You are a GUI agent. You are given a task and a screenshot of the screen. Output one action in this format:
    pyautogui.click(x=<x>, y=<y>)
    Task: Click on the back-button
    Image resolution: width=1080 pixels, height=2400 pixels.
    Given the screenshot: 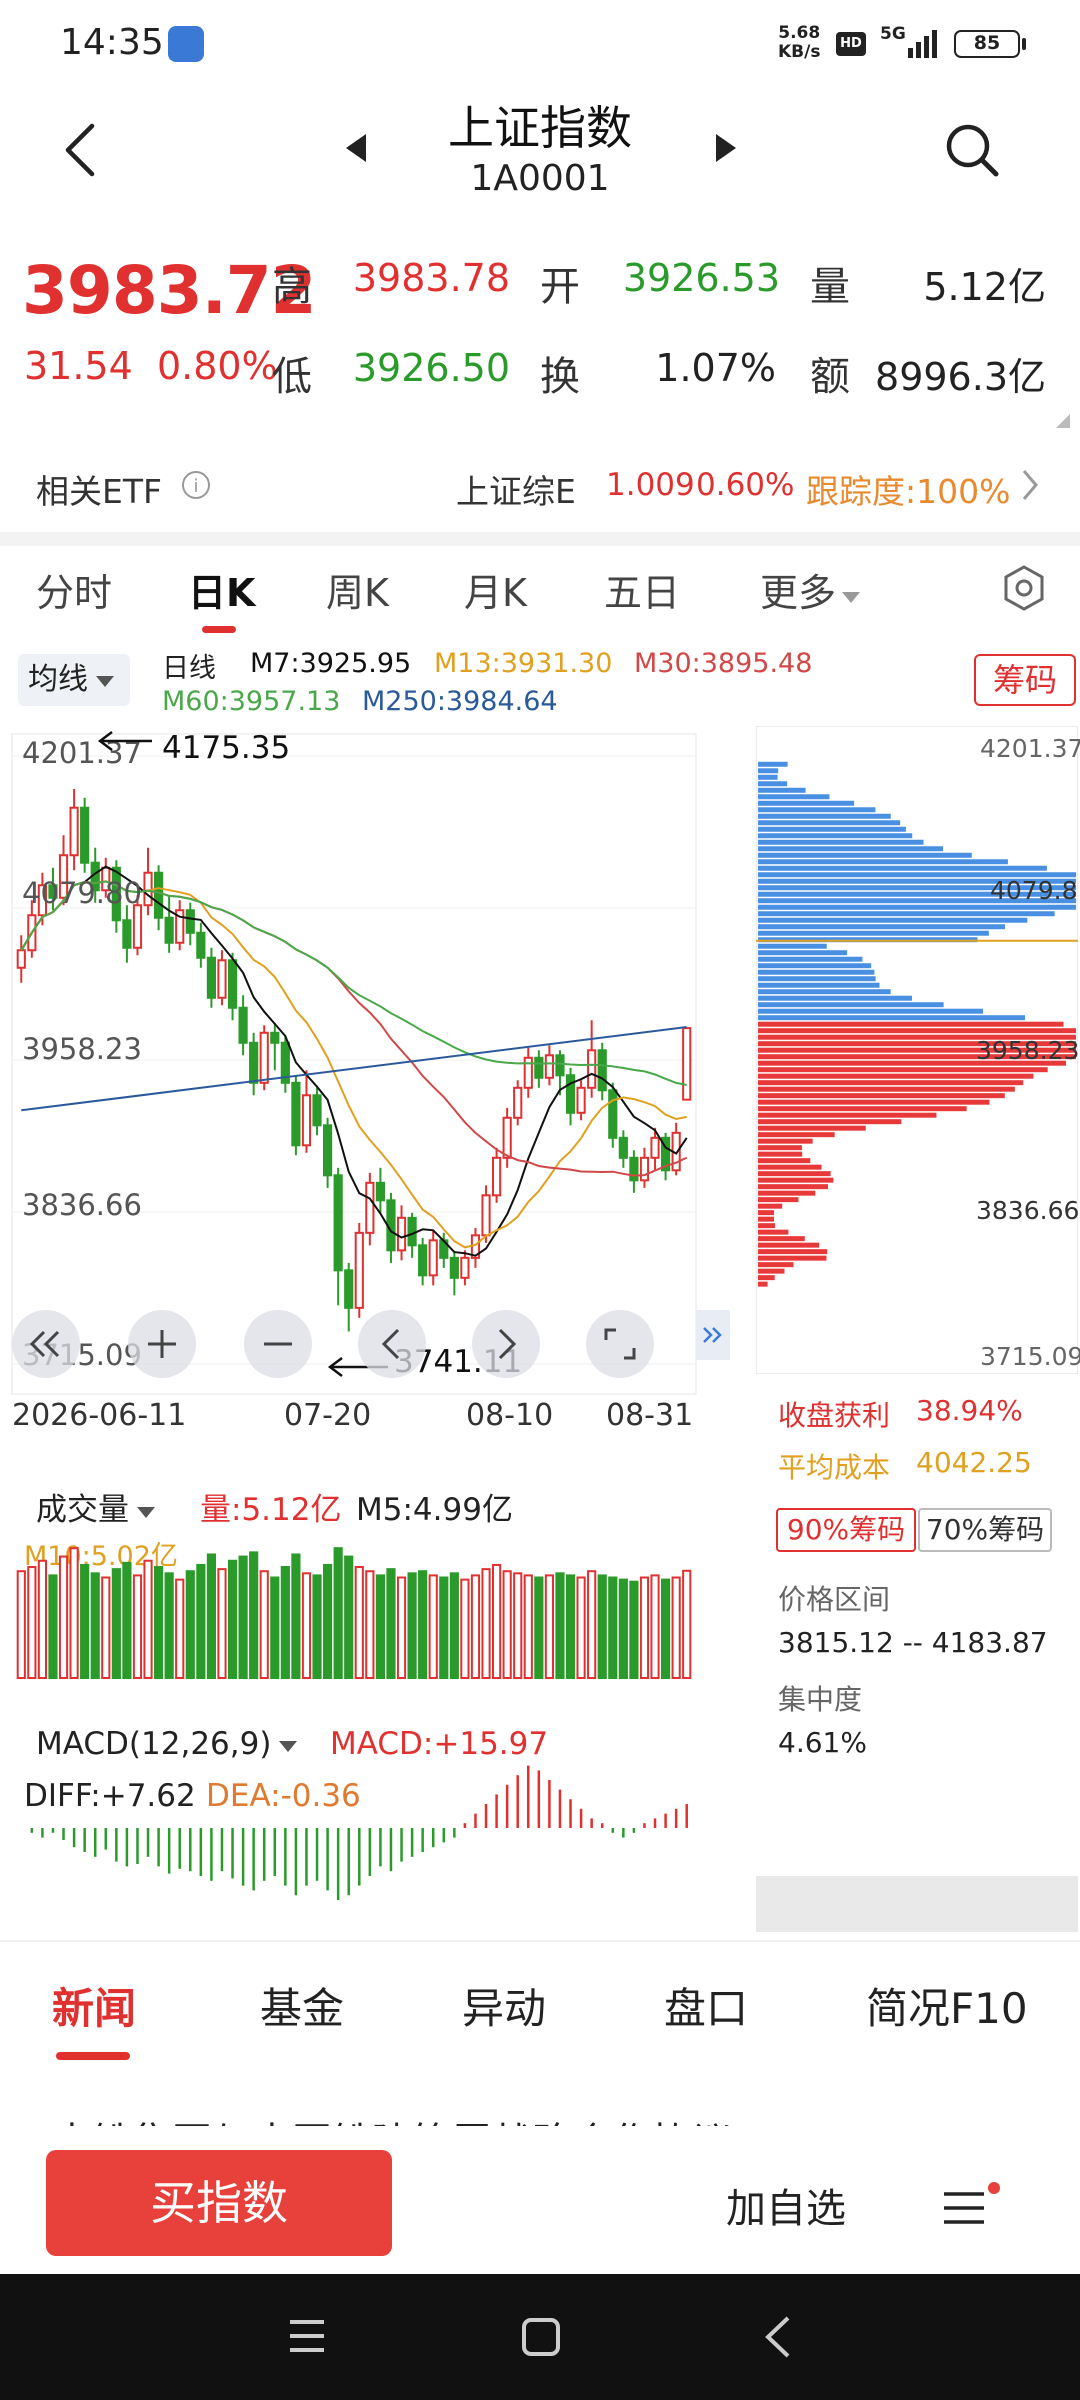 What is the action you would take?
    pyautogui.click(x=80, y=150)
    